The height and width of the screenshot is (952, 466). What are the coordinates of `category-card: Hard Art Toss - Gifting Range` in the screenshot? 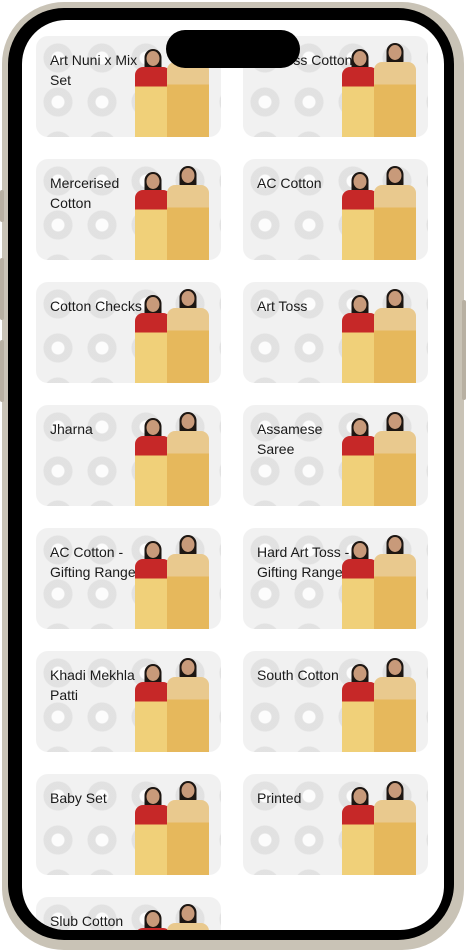 It's located at (335, 578).